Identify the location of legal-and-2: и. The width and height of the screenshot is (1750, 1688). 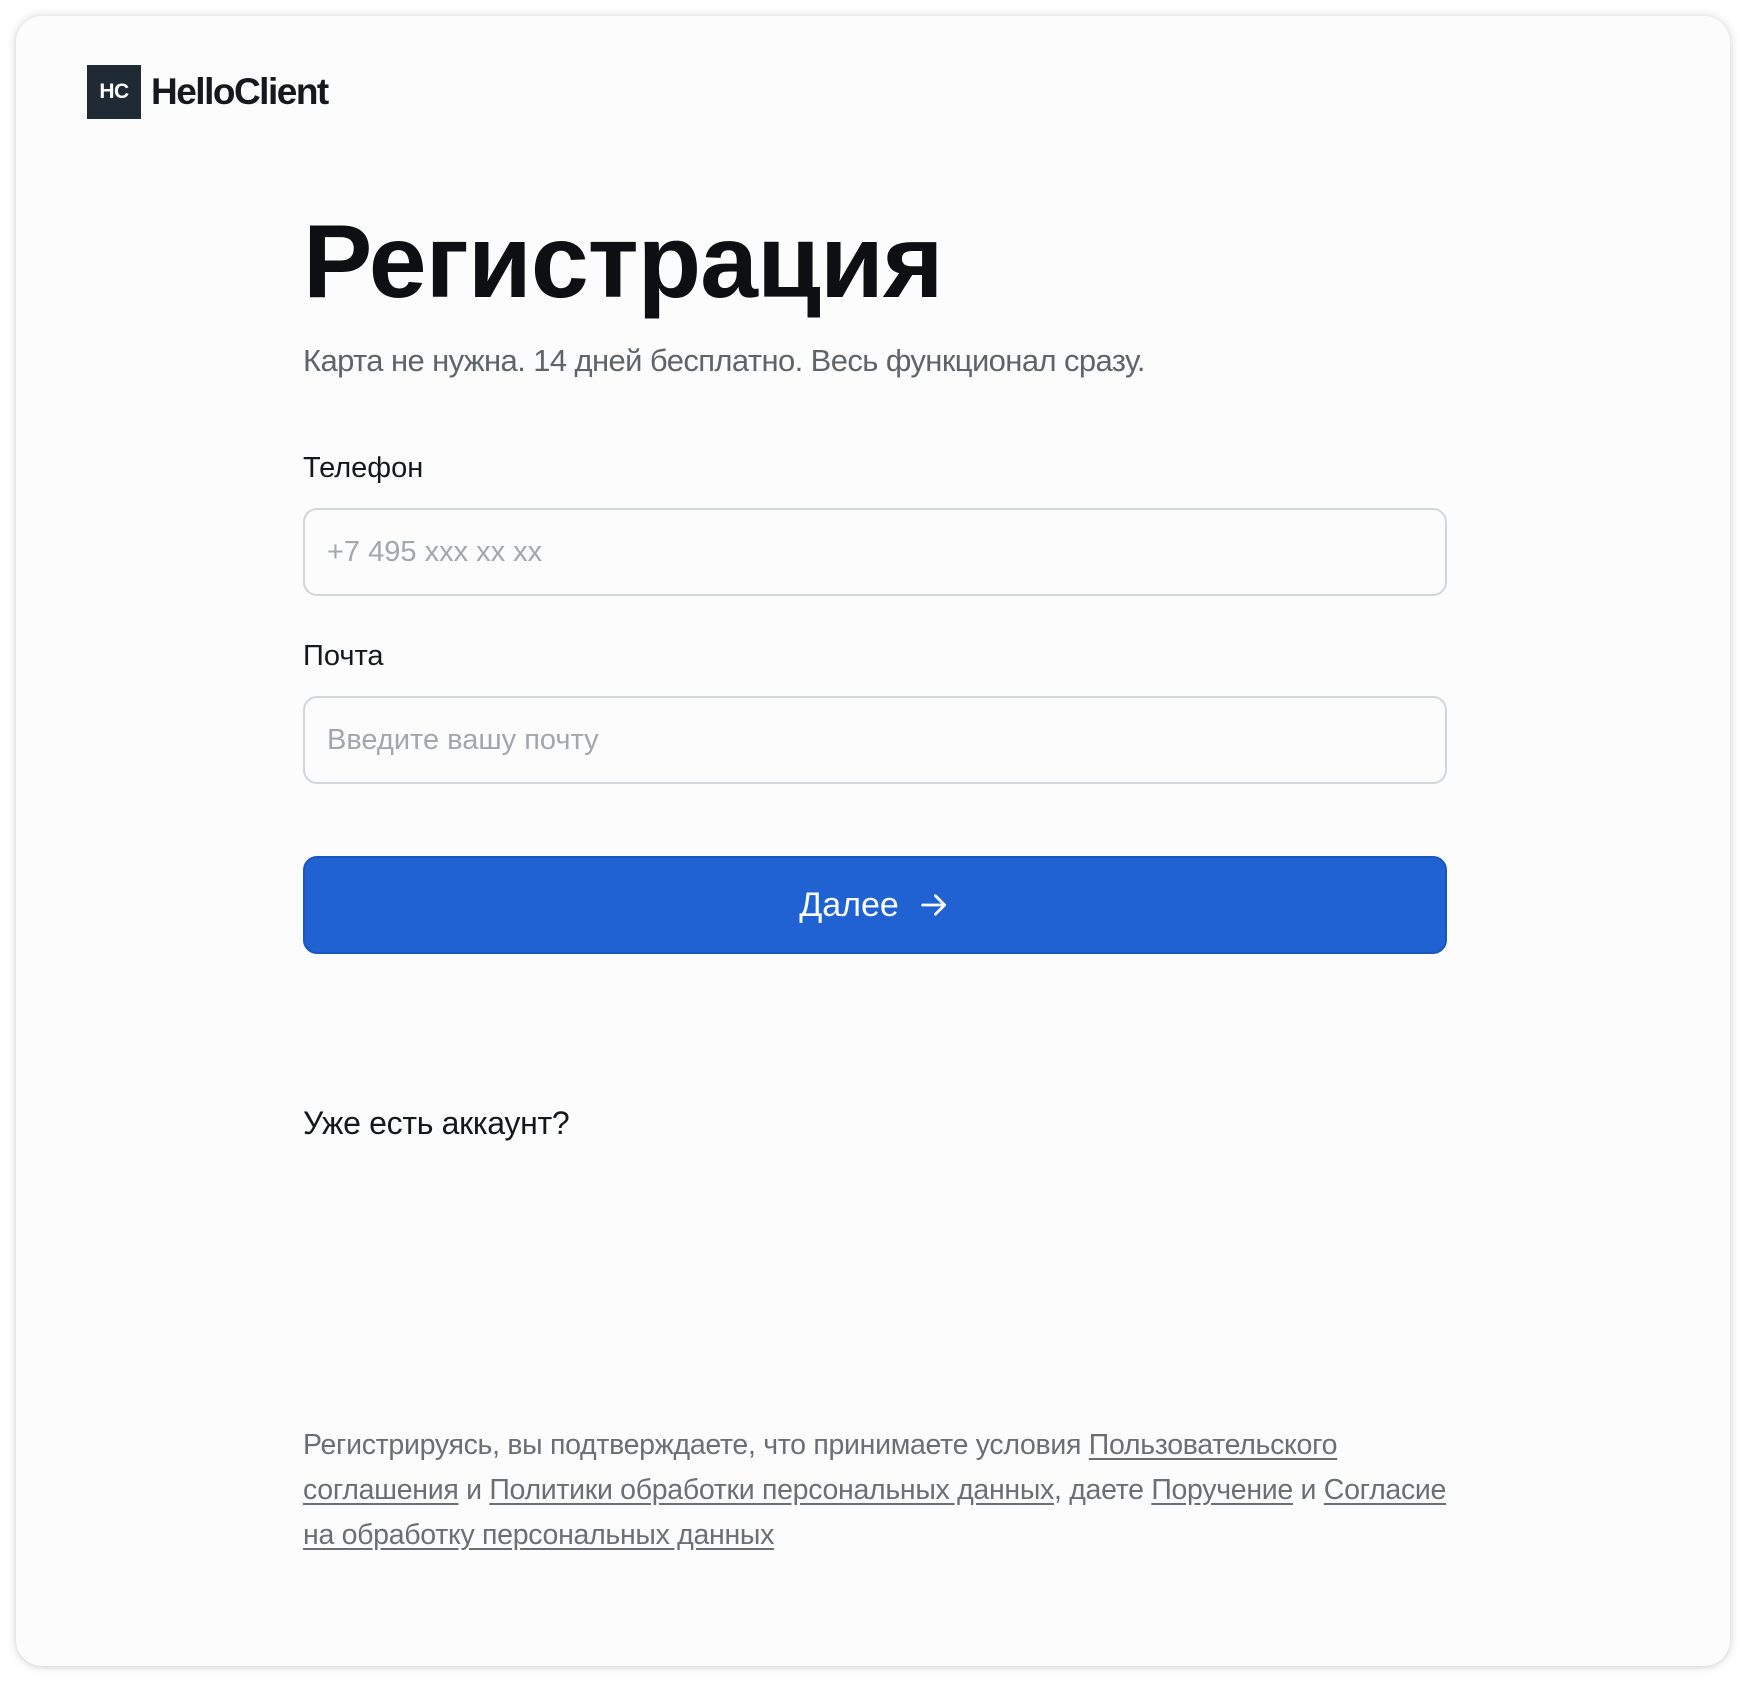
(1308, 1490).